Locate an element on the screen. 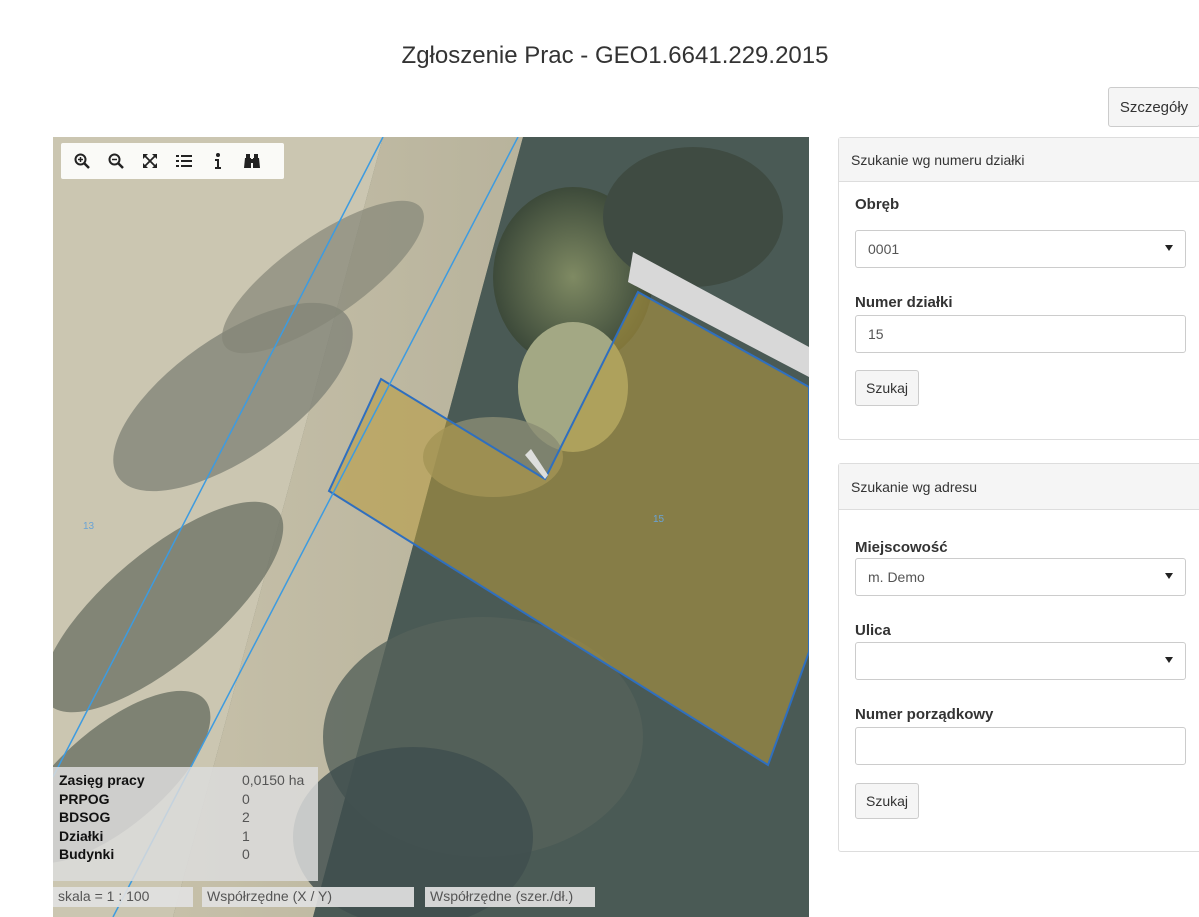 The height and width of the screenshot is (917, 1199). street-label: Ulica is located at coordinates (873, 630).